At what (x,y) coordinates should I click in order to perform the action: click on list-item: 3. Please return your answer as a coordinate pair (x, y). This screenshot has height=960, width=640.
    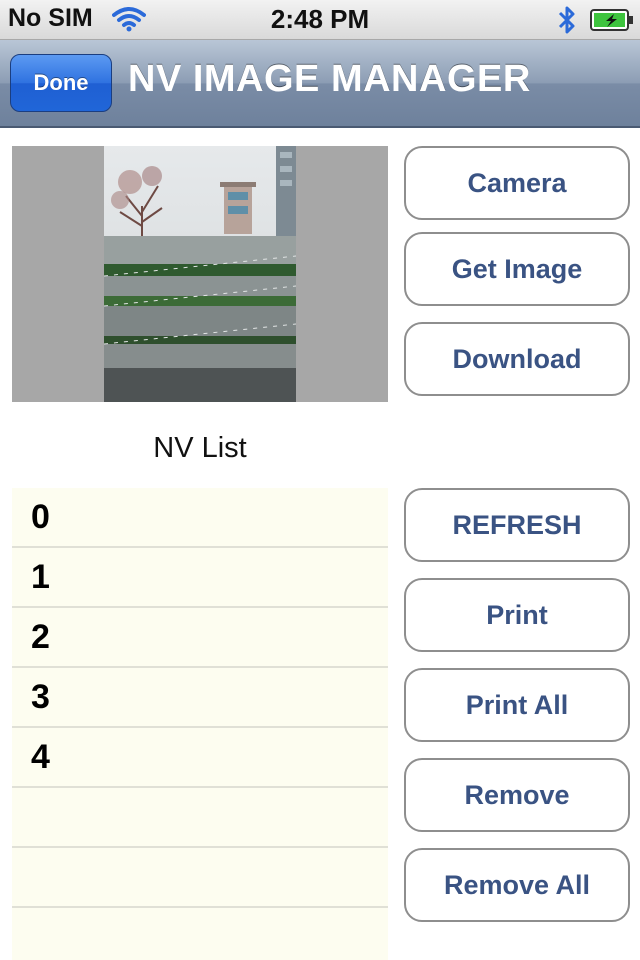
    Looking at the image, I should click on (200, 698).